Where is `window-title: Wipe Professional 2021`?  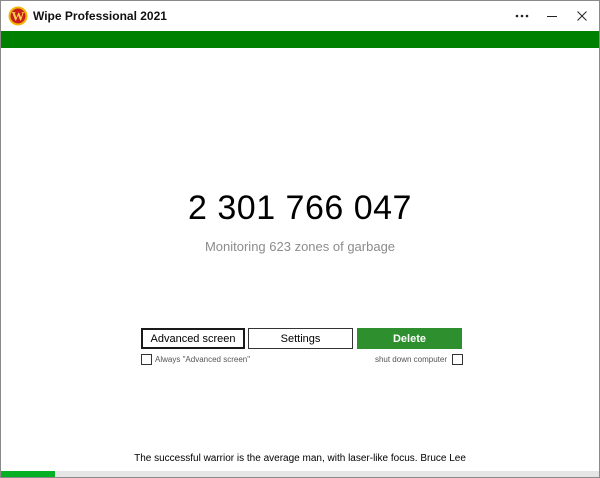
window-title: Wipe Professional 2021 is located at coordinates (100, 16).